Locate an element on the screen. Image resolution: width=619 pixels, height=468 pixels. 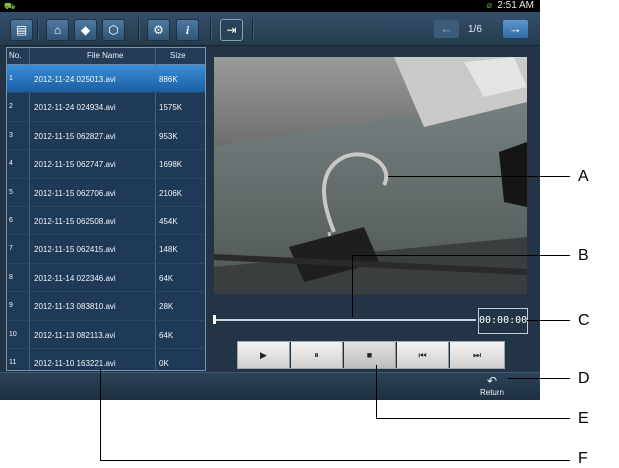
file-name: 2012-11-15 062747.avi is located at coordinates (75, 165).